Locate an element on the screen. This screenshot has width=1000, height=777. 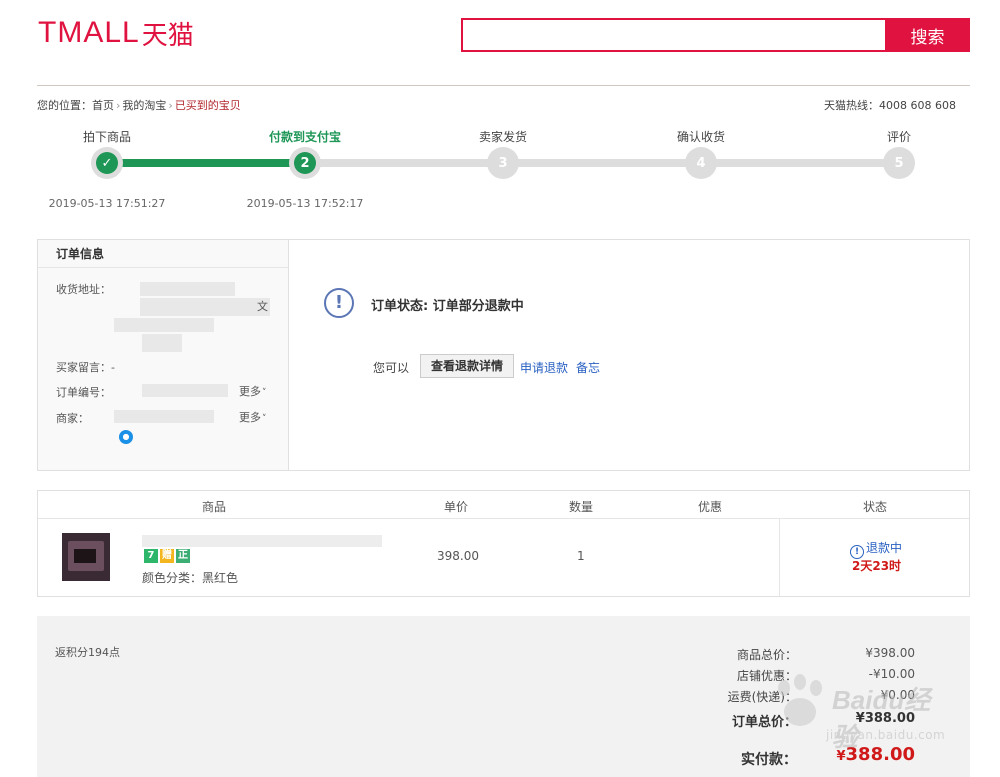
product-badges: 7 赠 正 is located at coordinates (167, 556).